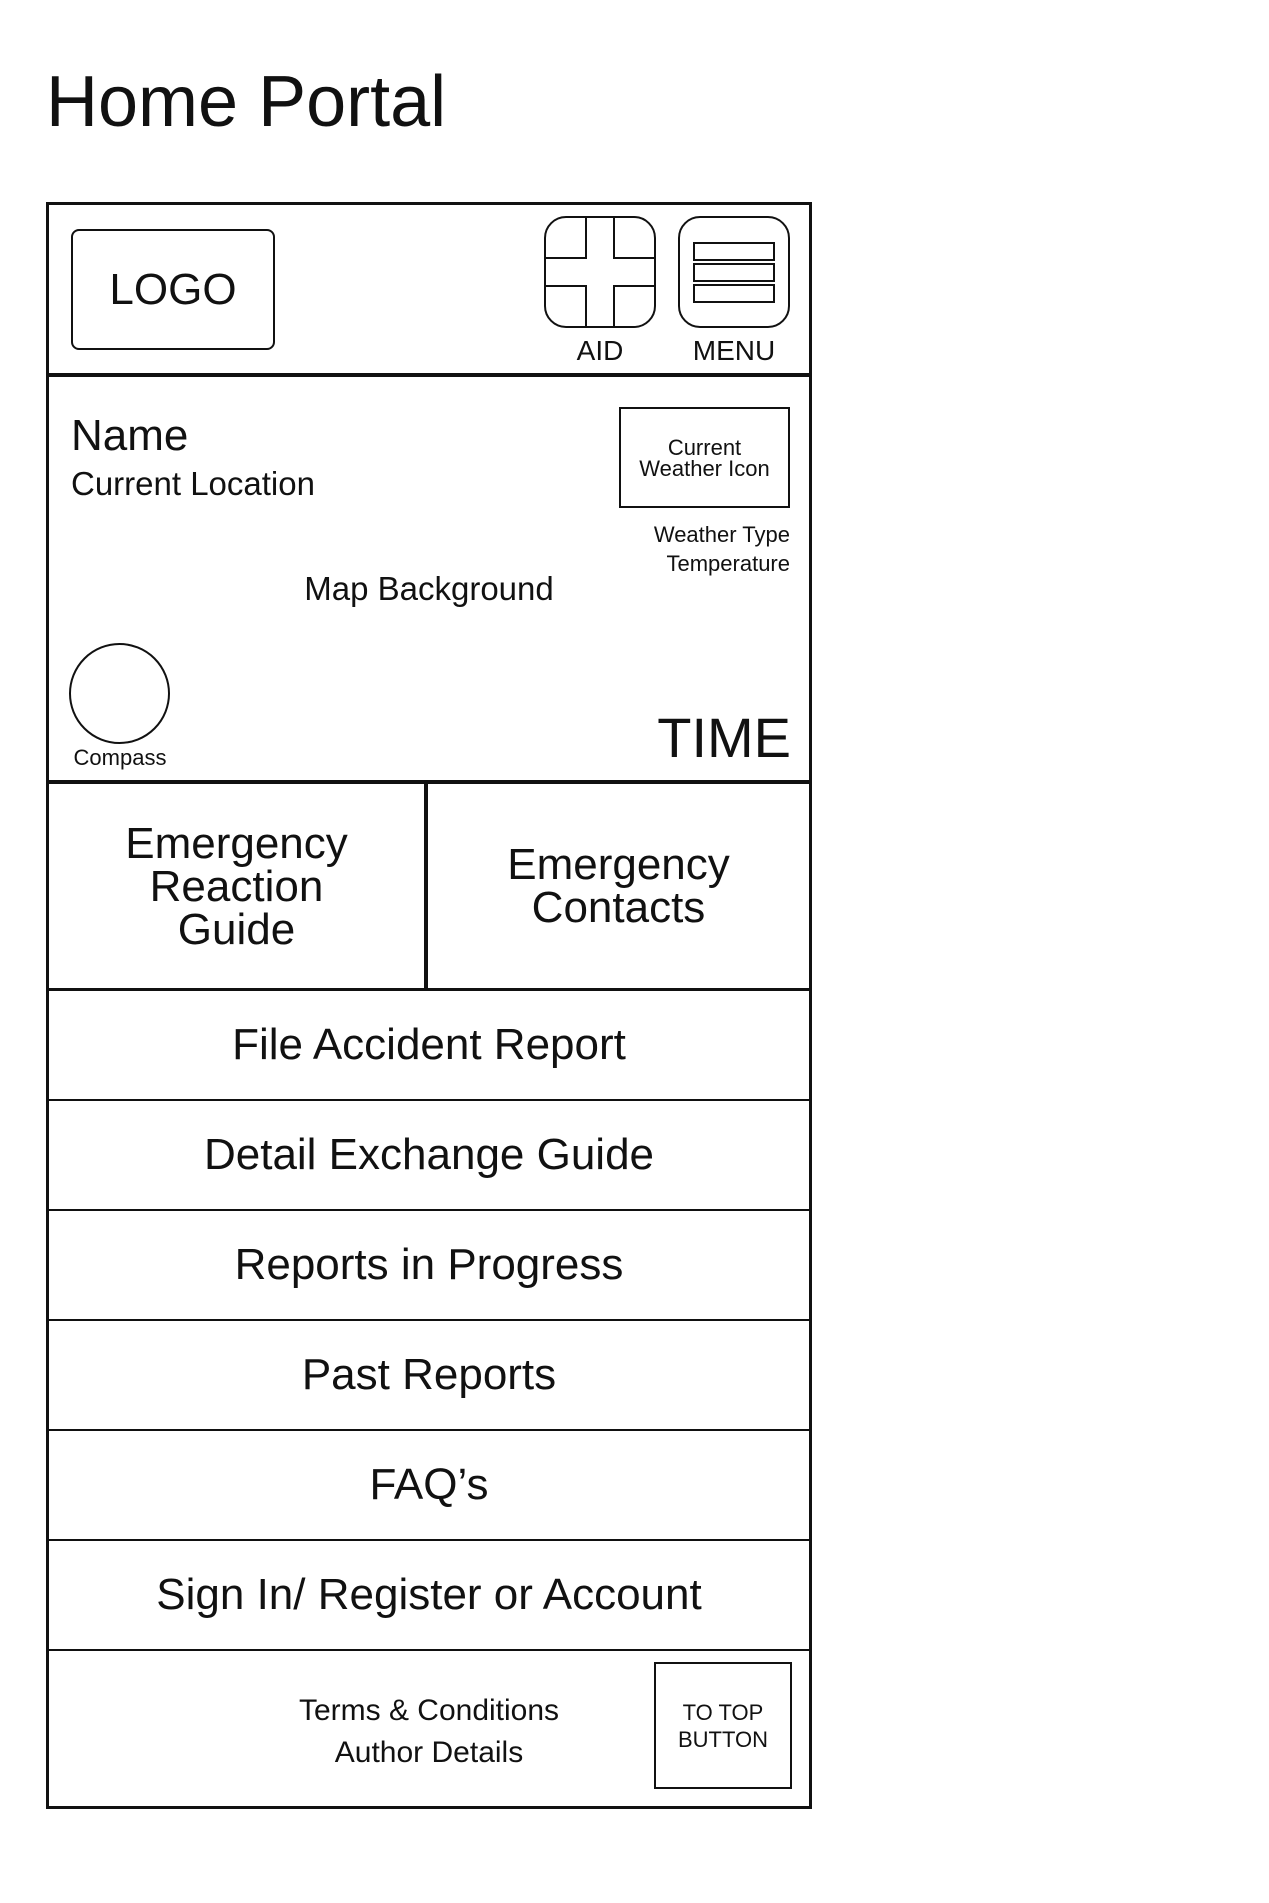  I want to click on cross-icon, so click(600, 272).